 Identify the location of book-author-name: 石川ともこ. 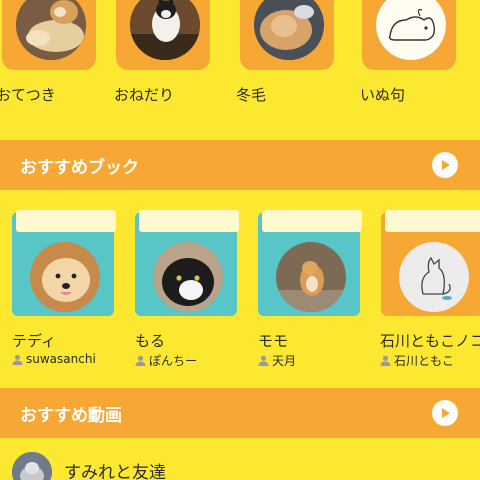
(424, 361).